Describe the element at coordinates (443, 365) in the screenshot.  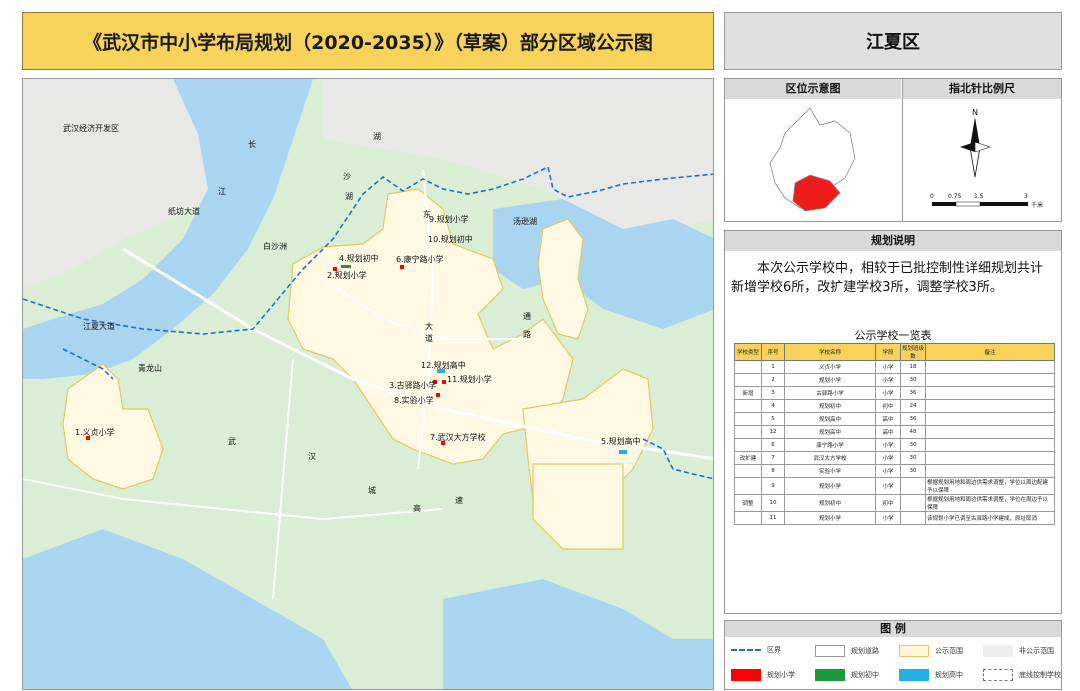
I see `school-label-12: 12.规划高中` at that location.